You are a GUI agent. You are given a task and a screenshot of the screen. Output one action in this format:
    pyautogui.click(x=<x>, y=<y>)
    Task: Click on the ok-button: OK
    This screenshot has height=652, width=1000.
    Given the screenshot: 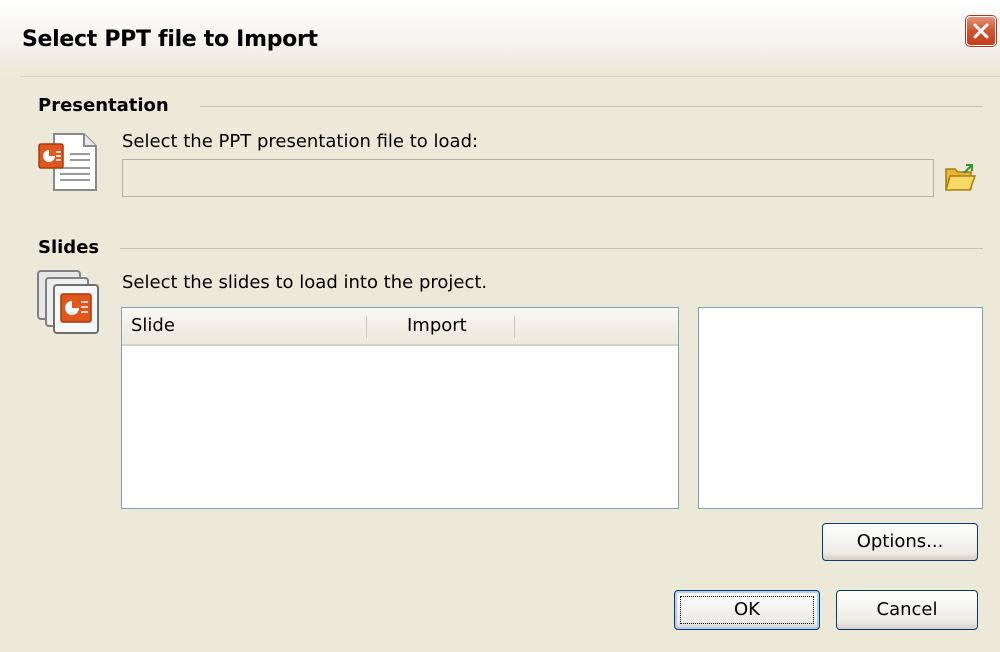 What is the action you would take?
    pyautogui.click(x=747, y=610)
    